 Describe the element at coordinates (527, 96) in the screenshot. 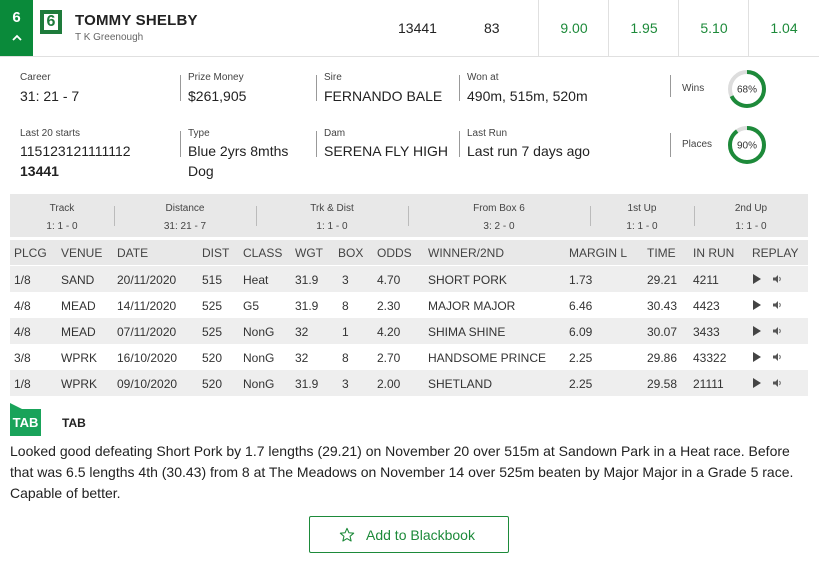

I see `won-at-value: 490m, 515m, 520m` at that location.